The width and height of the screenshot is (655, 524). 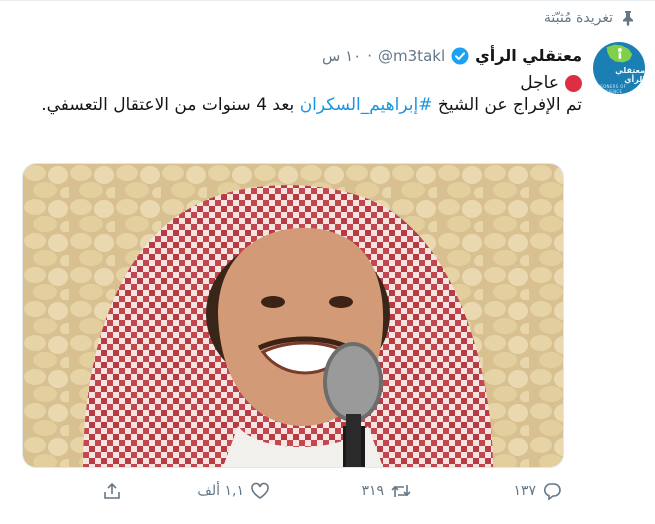 I want to click on alert-word: عاجل, so click(x=539, y=83).